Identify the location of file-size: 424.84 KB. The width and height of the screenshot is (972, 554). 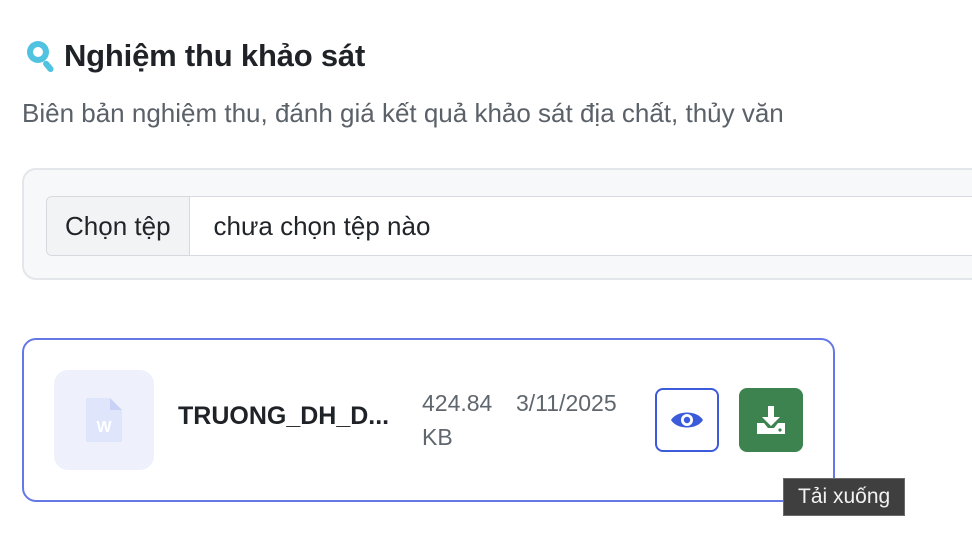
(457, 420).